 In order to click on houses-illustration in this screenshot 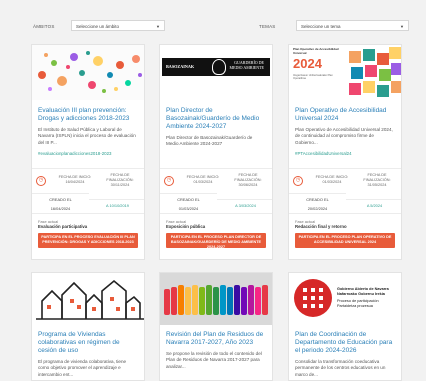, I will do `click(90, 299)`.